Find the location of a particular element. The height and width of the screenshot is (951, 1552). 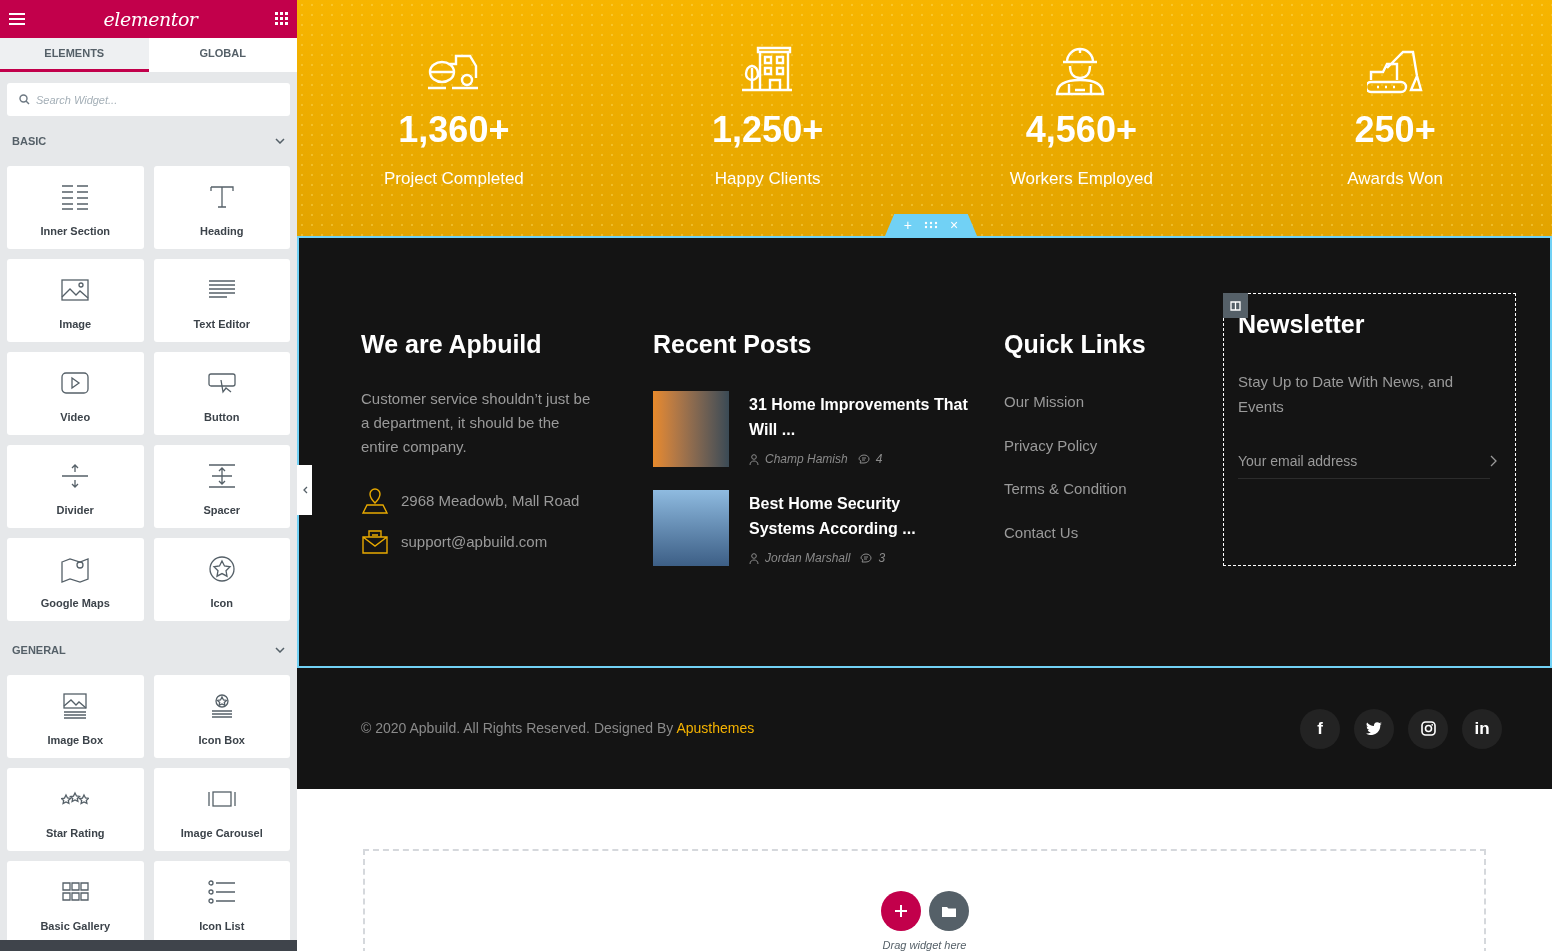

twitter-icon is located at coordinates (1374, 728).